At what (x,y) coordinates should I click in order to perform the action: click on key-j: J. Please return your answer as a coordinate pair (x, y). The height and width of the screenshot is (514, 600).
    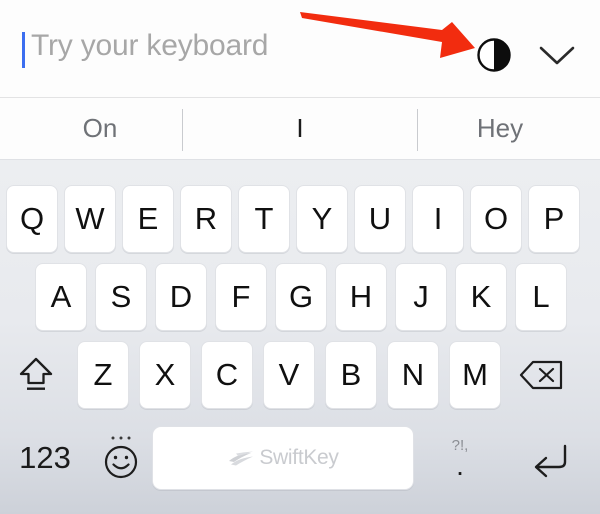
    Looking at the image, I should click on (421, 297).